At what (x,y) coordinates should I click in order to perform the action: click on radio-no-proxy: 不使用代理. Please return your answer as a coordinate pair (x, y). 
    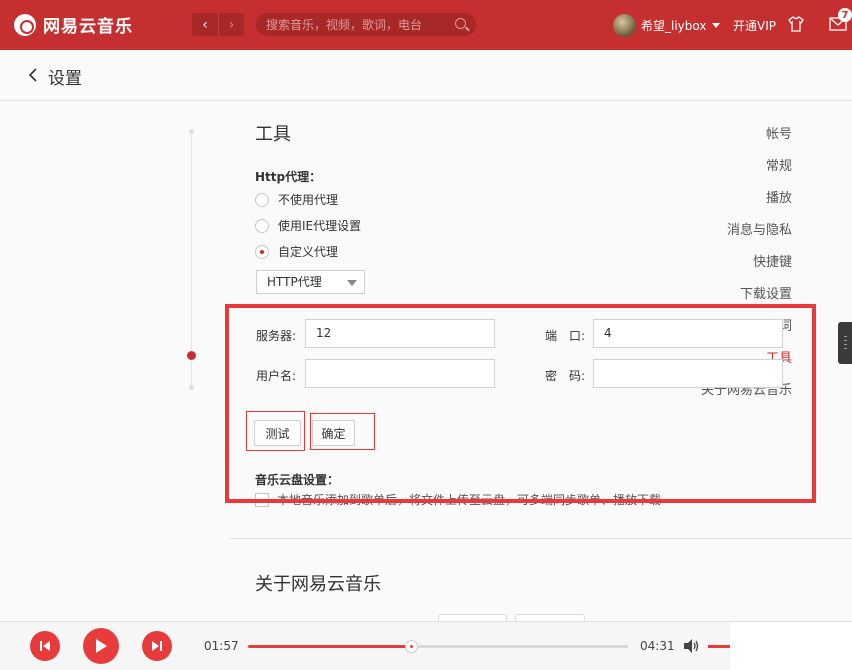
    Looking at the image, I should click on (296, 199).